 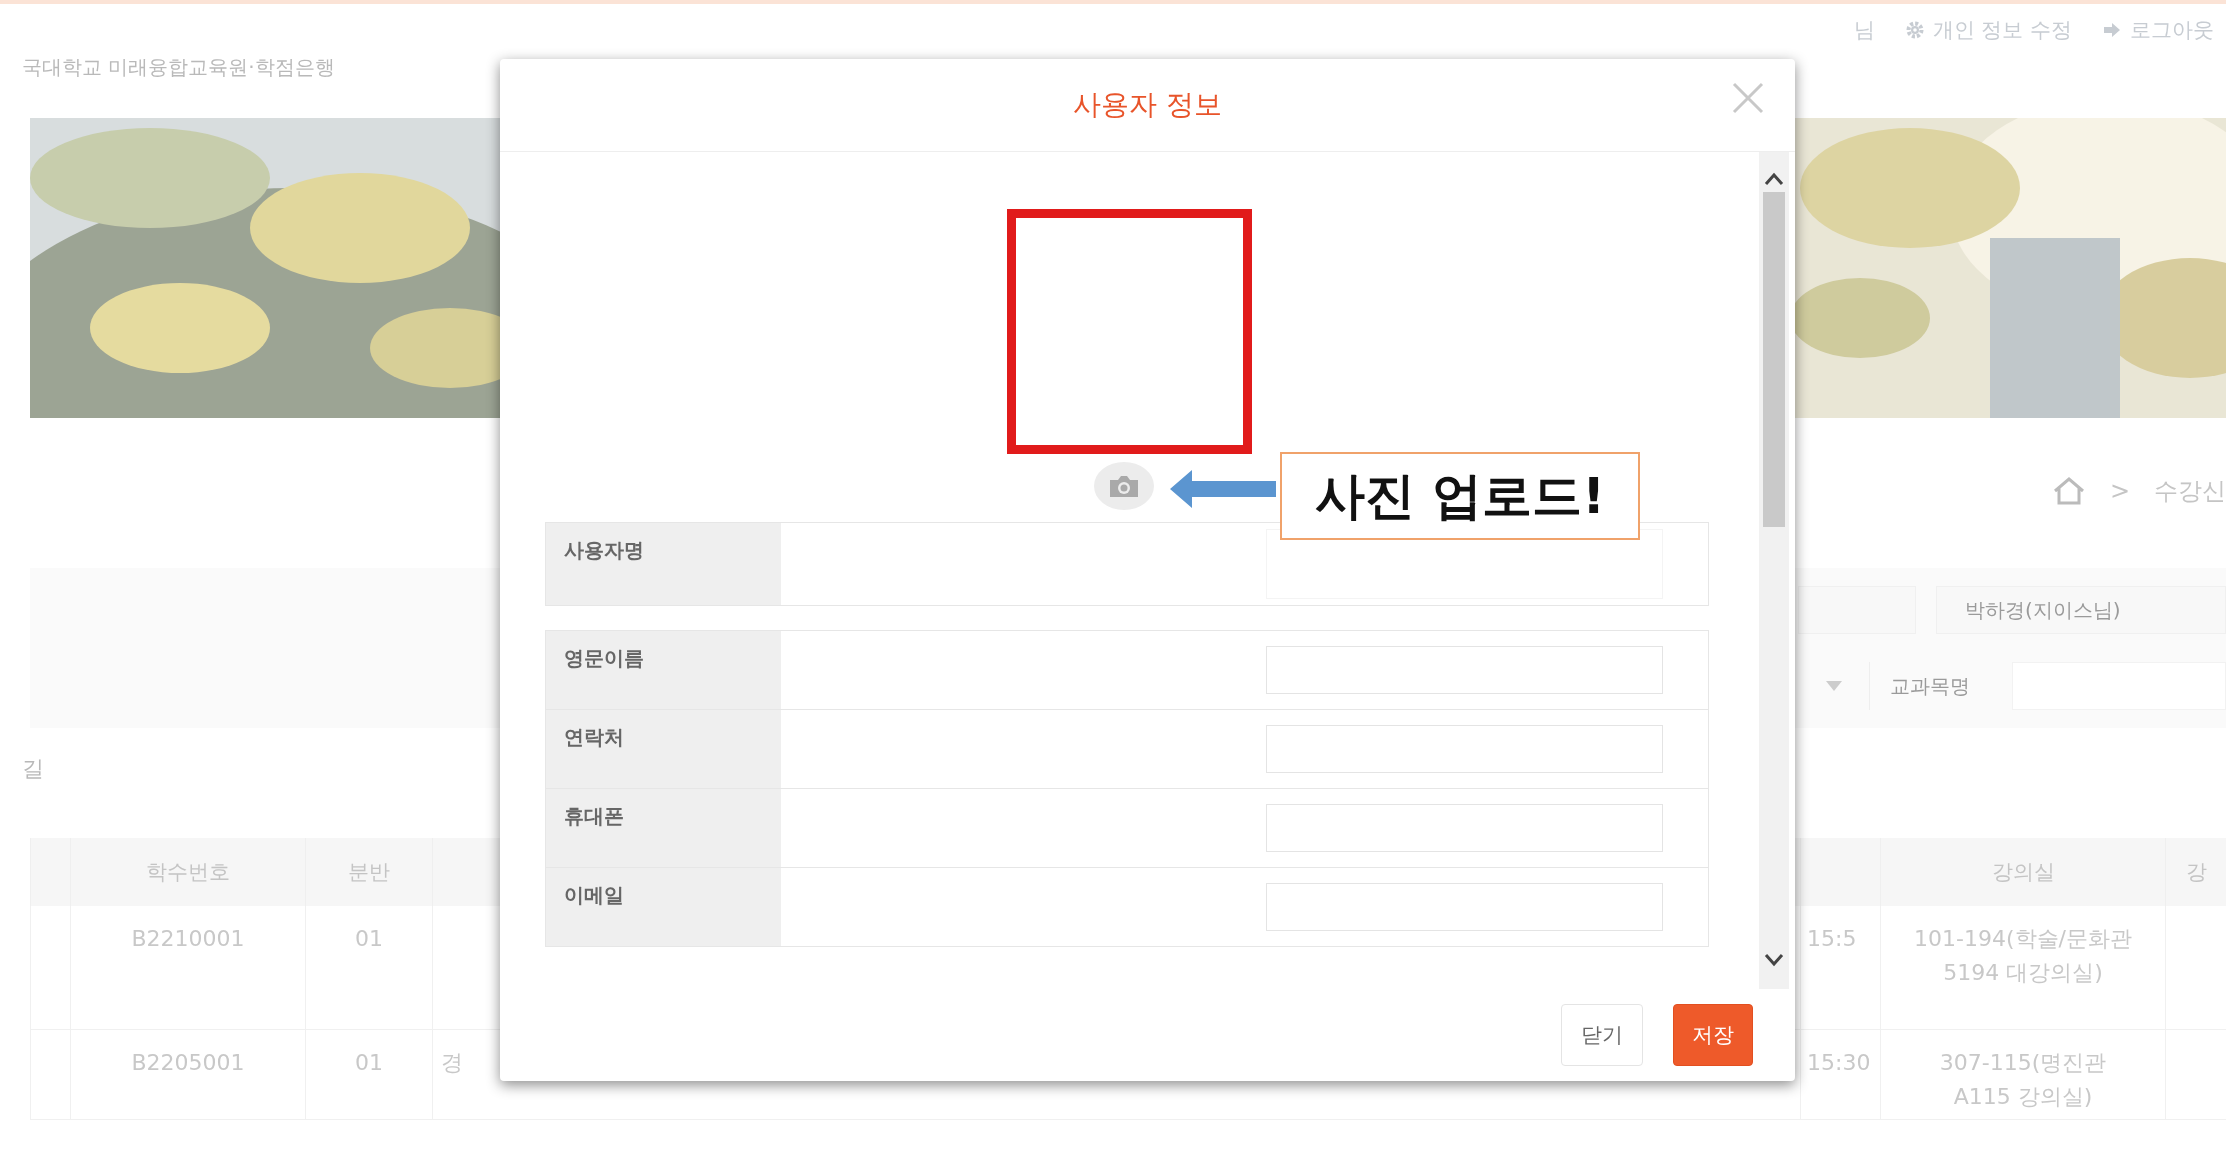 I want to click on annotation-callout: 사진 업로드!, so click(x=1460, y=496).